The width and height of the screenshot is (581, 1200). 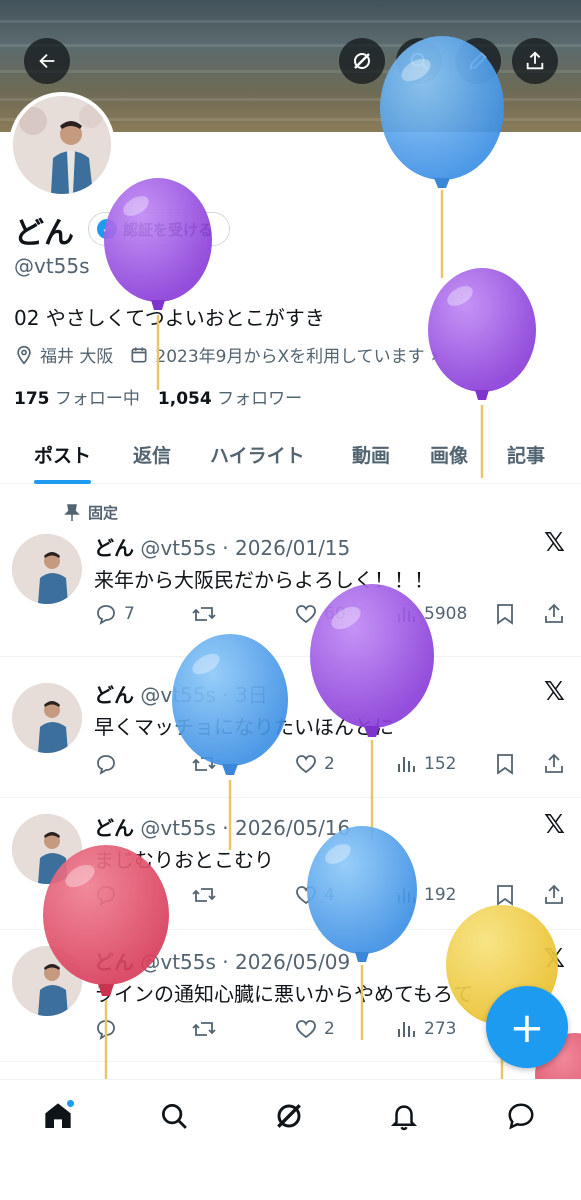 I want to click on post-text: 来年から大阪民だからよろしく！！！, so click(x=264, y=580).